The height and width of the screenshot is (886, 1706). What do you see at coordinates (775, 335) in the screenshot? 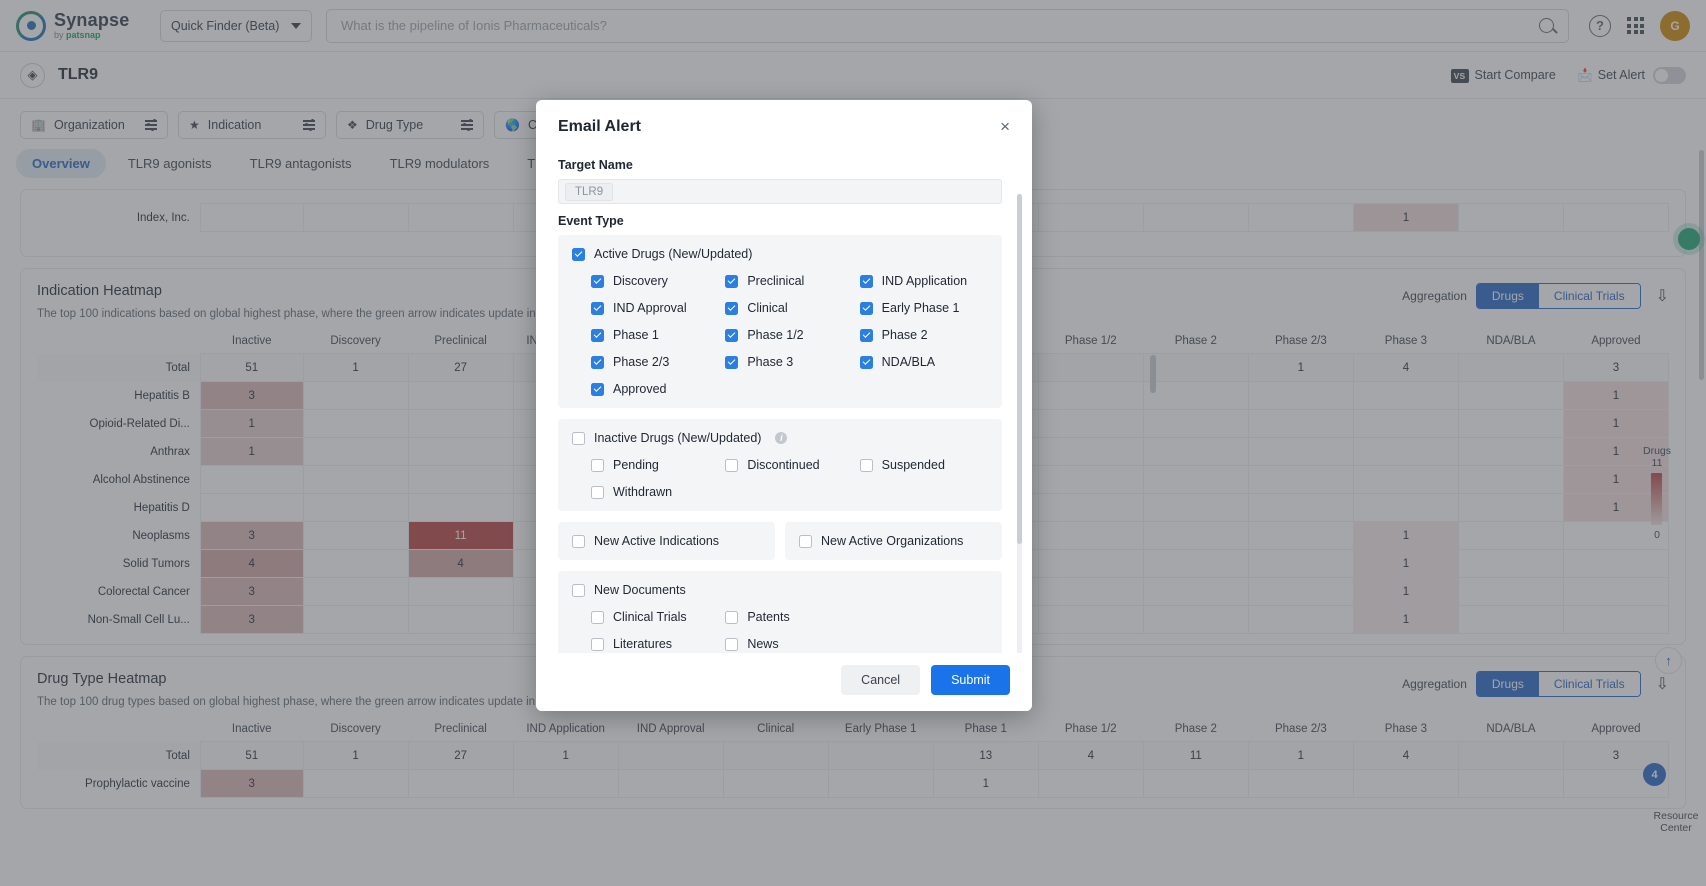
I see `checkbox-label: Phase 1/2` at bounding box center [775, 335].